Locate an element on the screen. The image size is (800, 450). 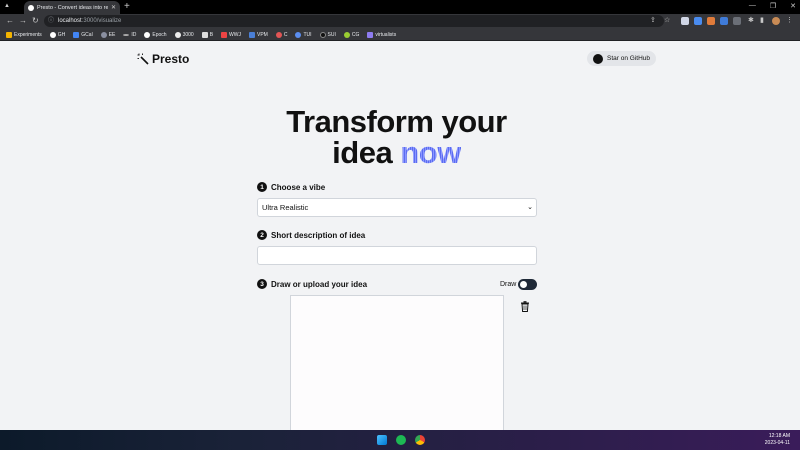
new-tab-icon: + is located at coordinates (127, 7).